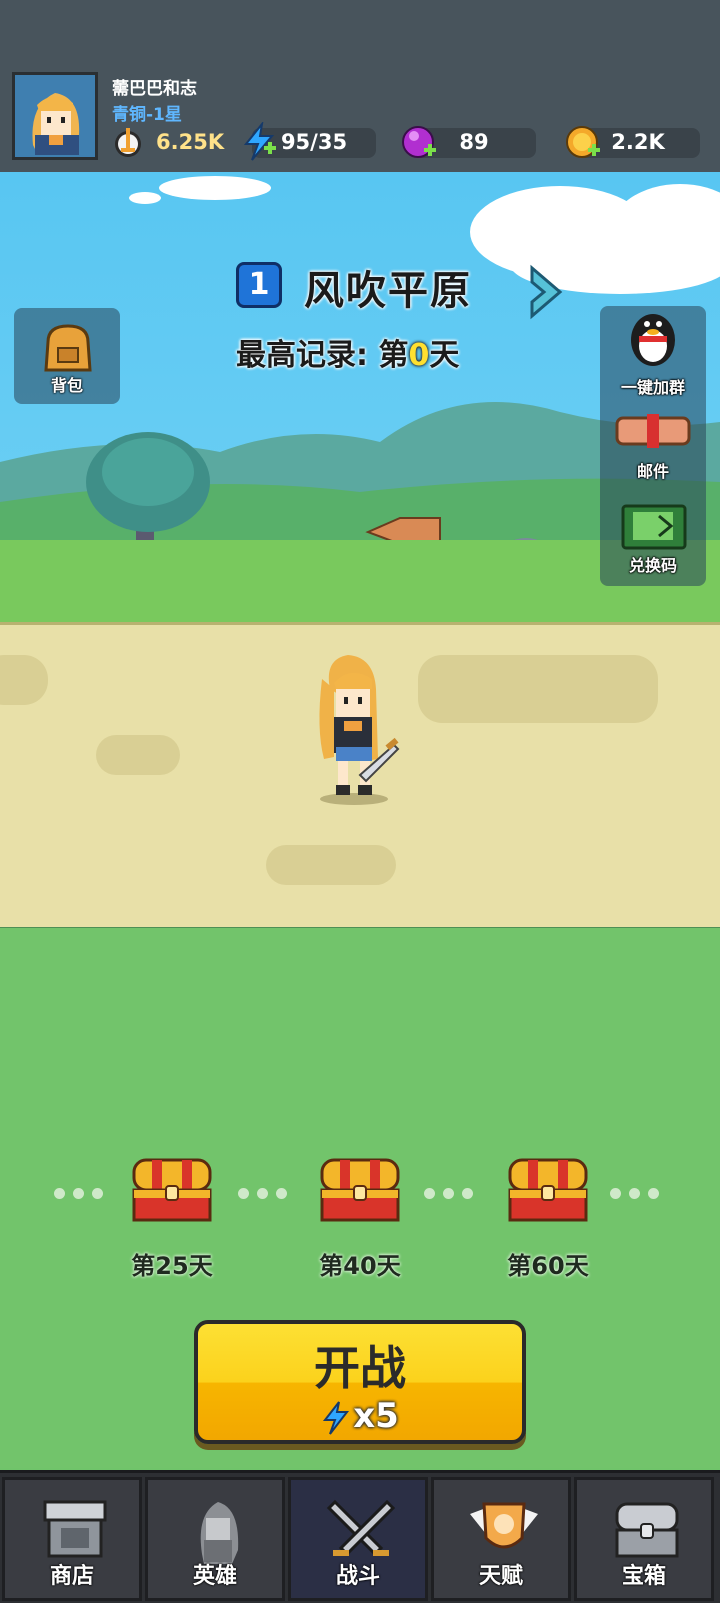  I want to click on player-avatar, so click(55, 116).